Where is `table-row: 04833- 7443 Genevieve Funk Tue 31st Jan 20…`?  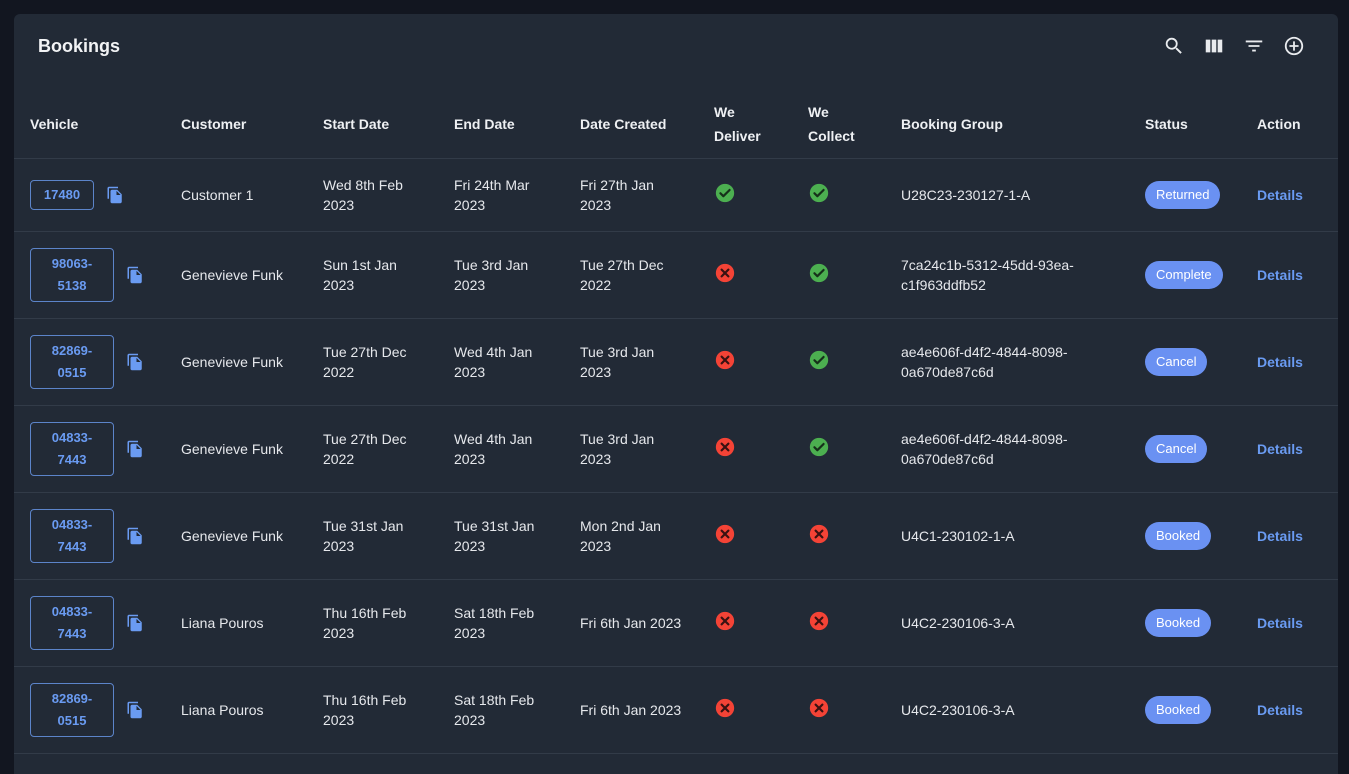
table-row: 04833- 7443 Genevieve Funk Tue 31st Jan 20… is located at coordinates (676, 536).